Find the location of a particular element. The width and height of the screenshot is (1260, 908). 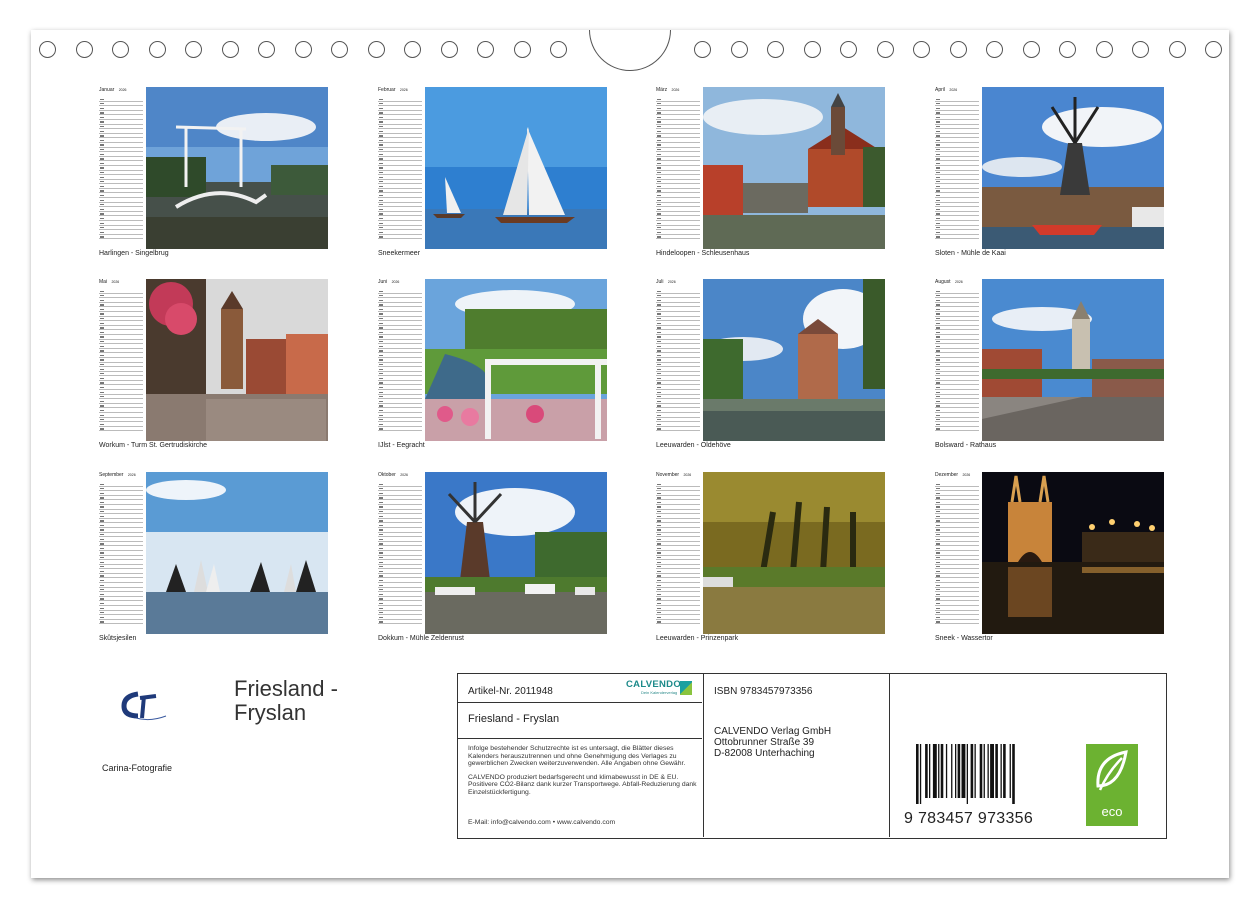

month-preview: Oktober 2026 Dokkum - Mühle Zeldenrust is located at coordinates (493, 559).